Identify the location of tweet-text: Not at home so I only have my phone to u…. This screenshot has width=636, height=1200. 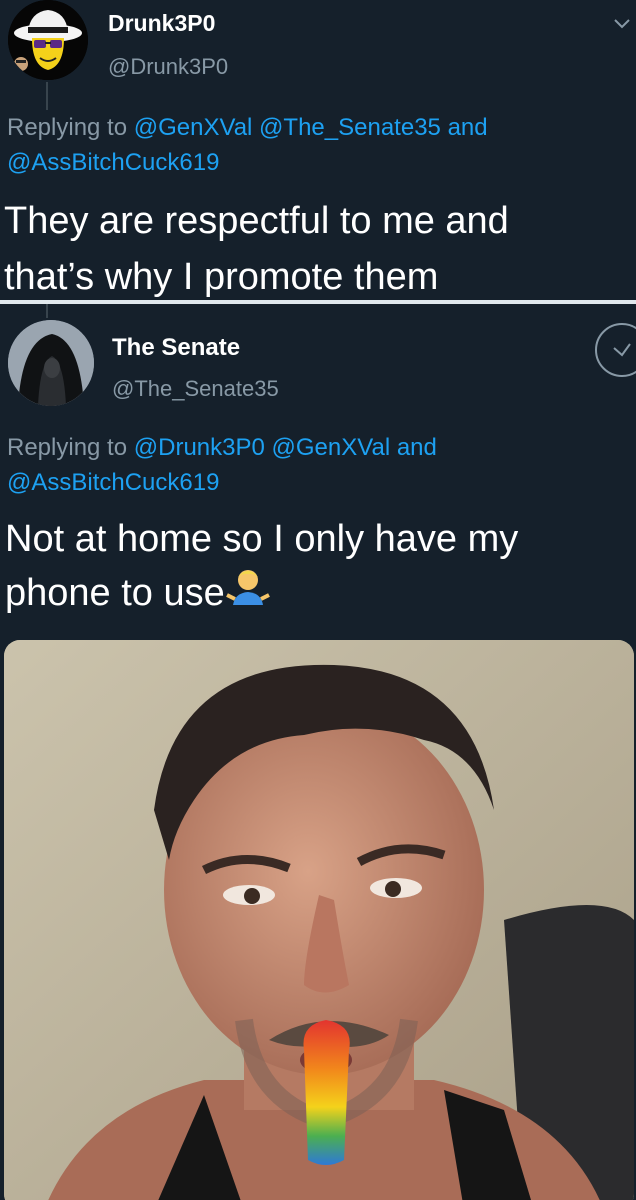
(317, 566).